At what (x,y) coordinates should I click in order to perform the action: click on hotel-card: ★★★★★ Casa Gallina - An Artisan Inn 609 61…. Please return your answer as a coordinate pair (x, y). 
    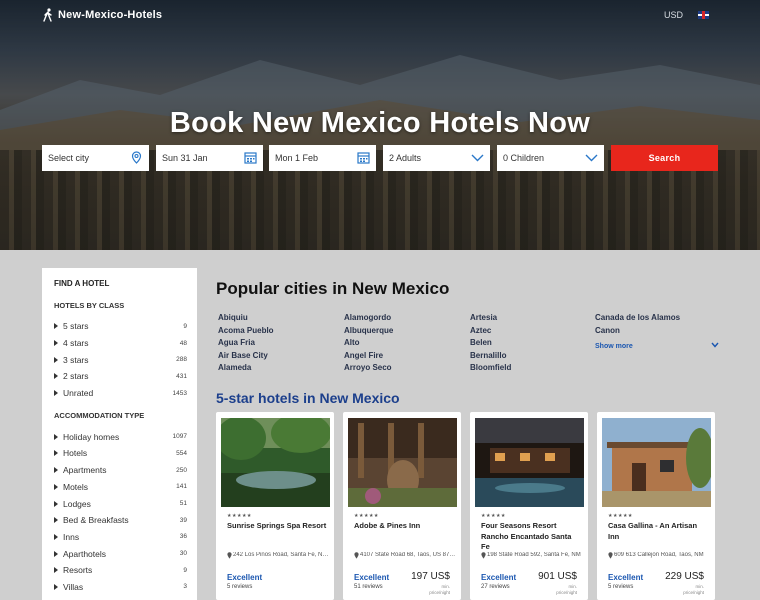
    Looking at the image, I should click on (656, 506).